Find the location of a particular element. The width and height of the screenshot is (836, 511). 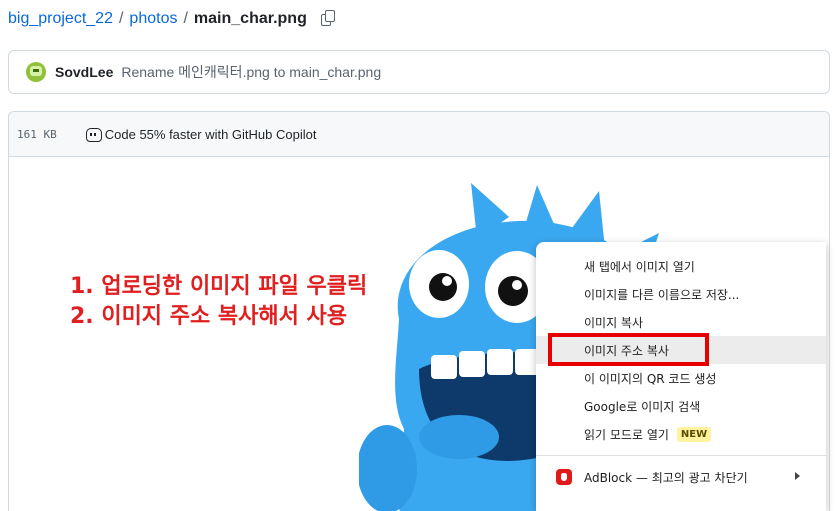

menu-item-label: 이 이미지의 QR 코드 생성 is located at coordinates (650, 378).